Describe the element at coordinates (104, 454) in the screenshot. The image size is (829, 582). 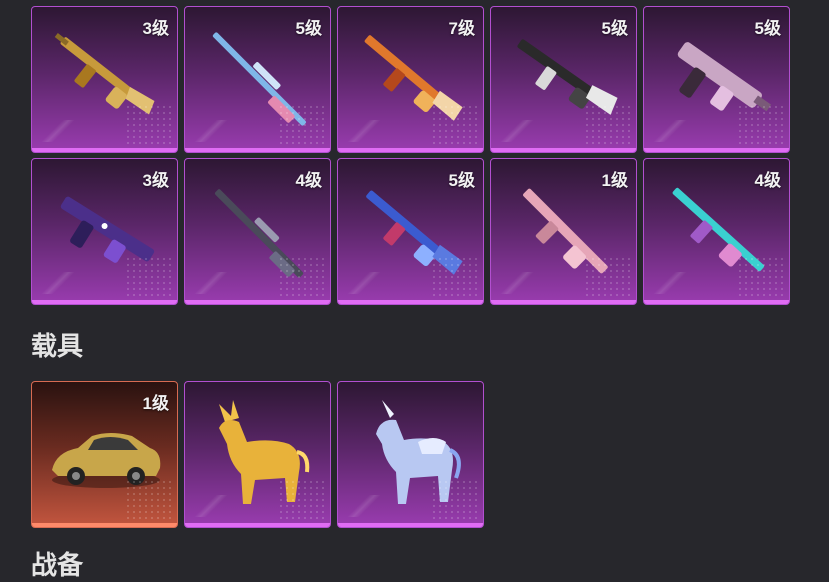
I see `vehicle-card: 1级` at that location.